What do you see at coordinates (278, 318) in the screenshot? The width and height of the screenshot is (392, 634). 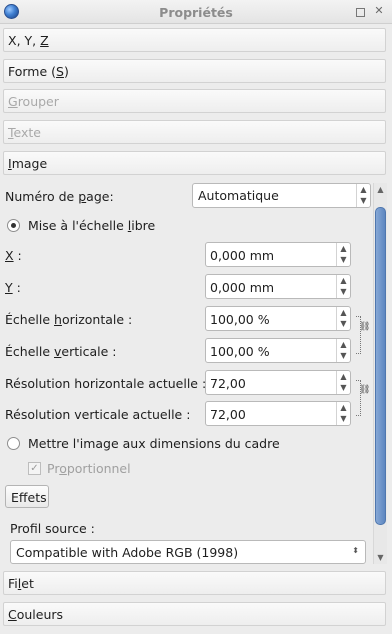 I see `hscale-field: 100,00 % ▲ ▼` at bounding box center [278, 318].